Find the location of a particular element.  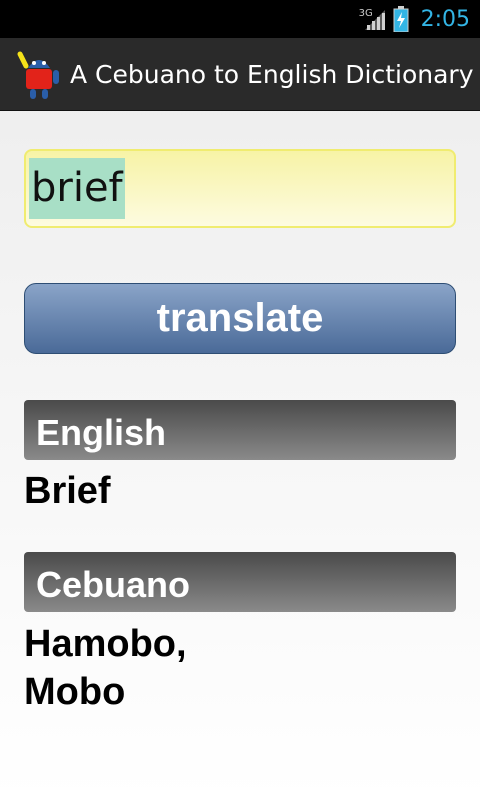

english-result: Brief is located at coordinates (67, 491).